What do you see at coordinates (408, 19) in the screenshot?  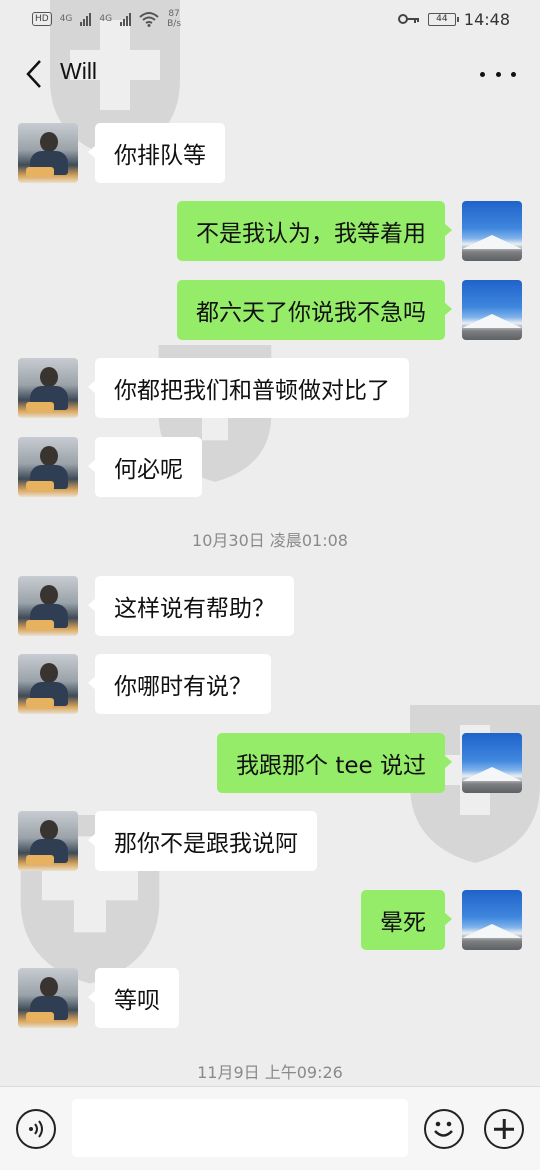 I see `key-icon` at bounding box center [408, 19].